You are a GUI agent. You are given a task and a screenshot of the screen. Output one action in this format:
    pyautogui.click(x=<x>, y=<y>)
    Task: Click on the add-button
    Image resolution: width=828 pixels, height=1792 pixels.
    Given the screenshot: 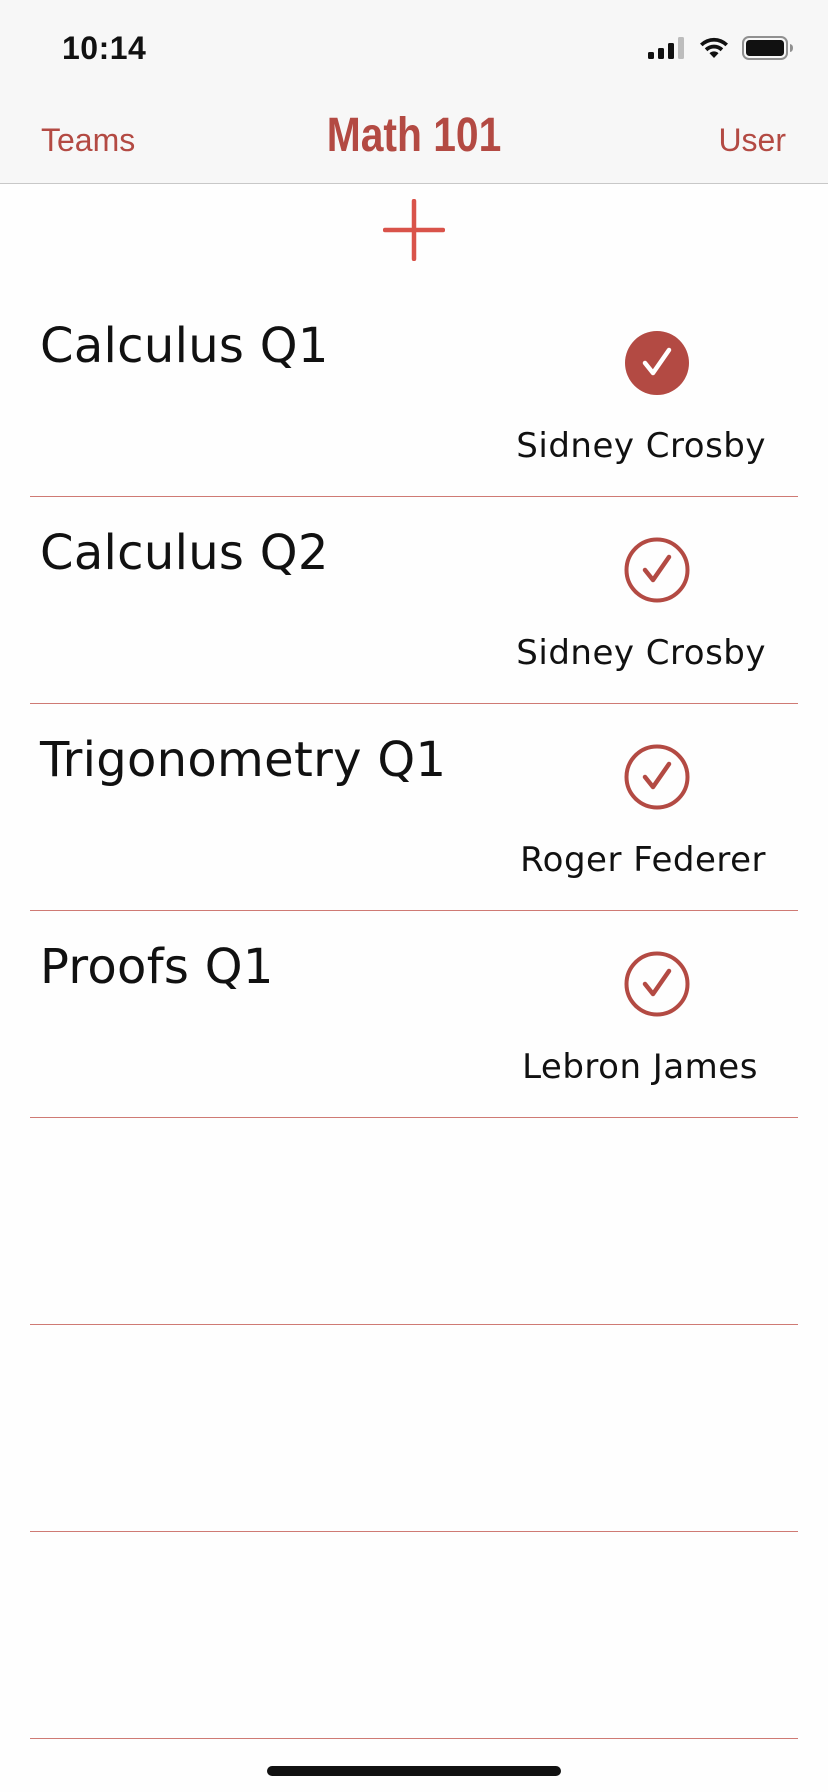 What is the action you would take?
    pyautogui.click(x=414, y=230)
    